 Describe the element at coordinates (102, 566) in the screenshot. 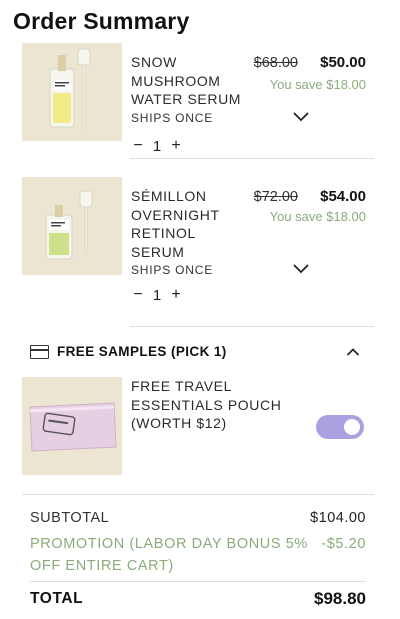

I see `promotion-label-line2: OFF ENTIRE CART)` at that location.